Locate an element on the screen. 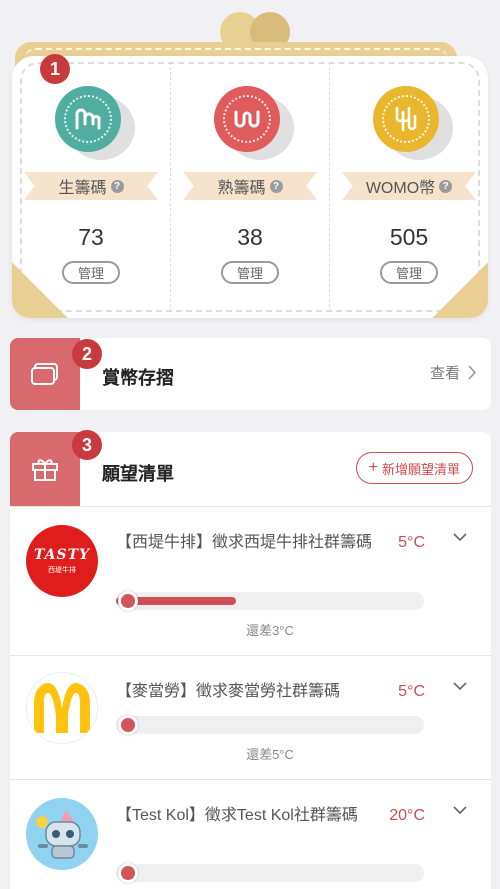 This screenshot has width=500, height=889. view-label: 查看 is located at coordinates (444, 373).